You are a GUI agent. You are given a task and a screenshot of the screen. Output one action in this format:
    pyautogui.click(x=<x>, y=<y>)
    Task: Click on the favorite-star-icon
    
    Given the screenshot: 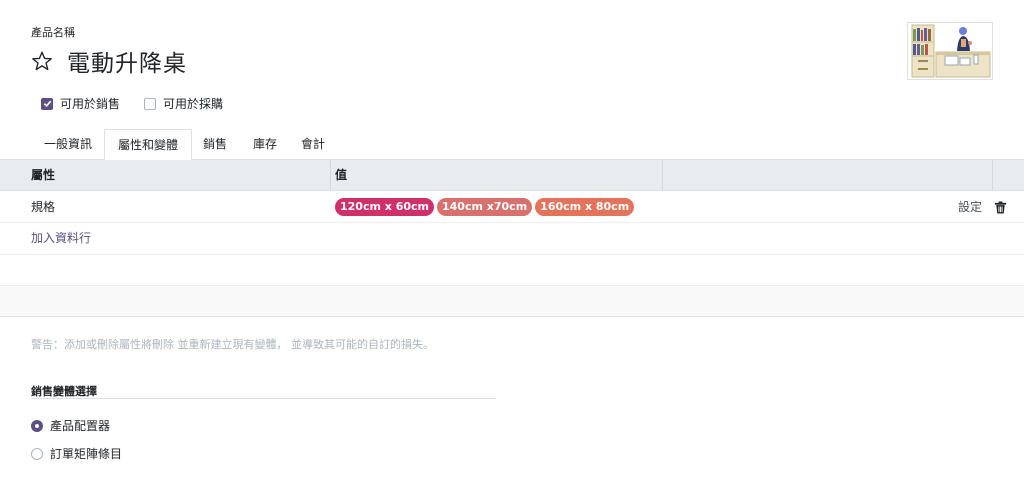 What is the action you would take?
    pyautogui.click(x=42, y=61)
    